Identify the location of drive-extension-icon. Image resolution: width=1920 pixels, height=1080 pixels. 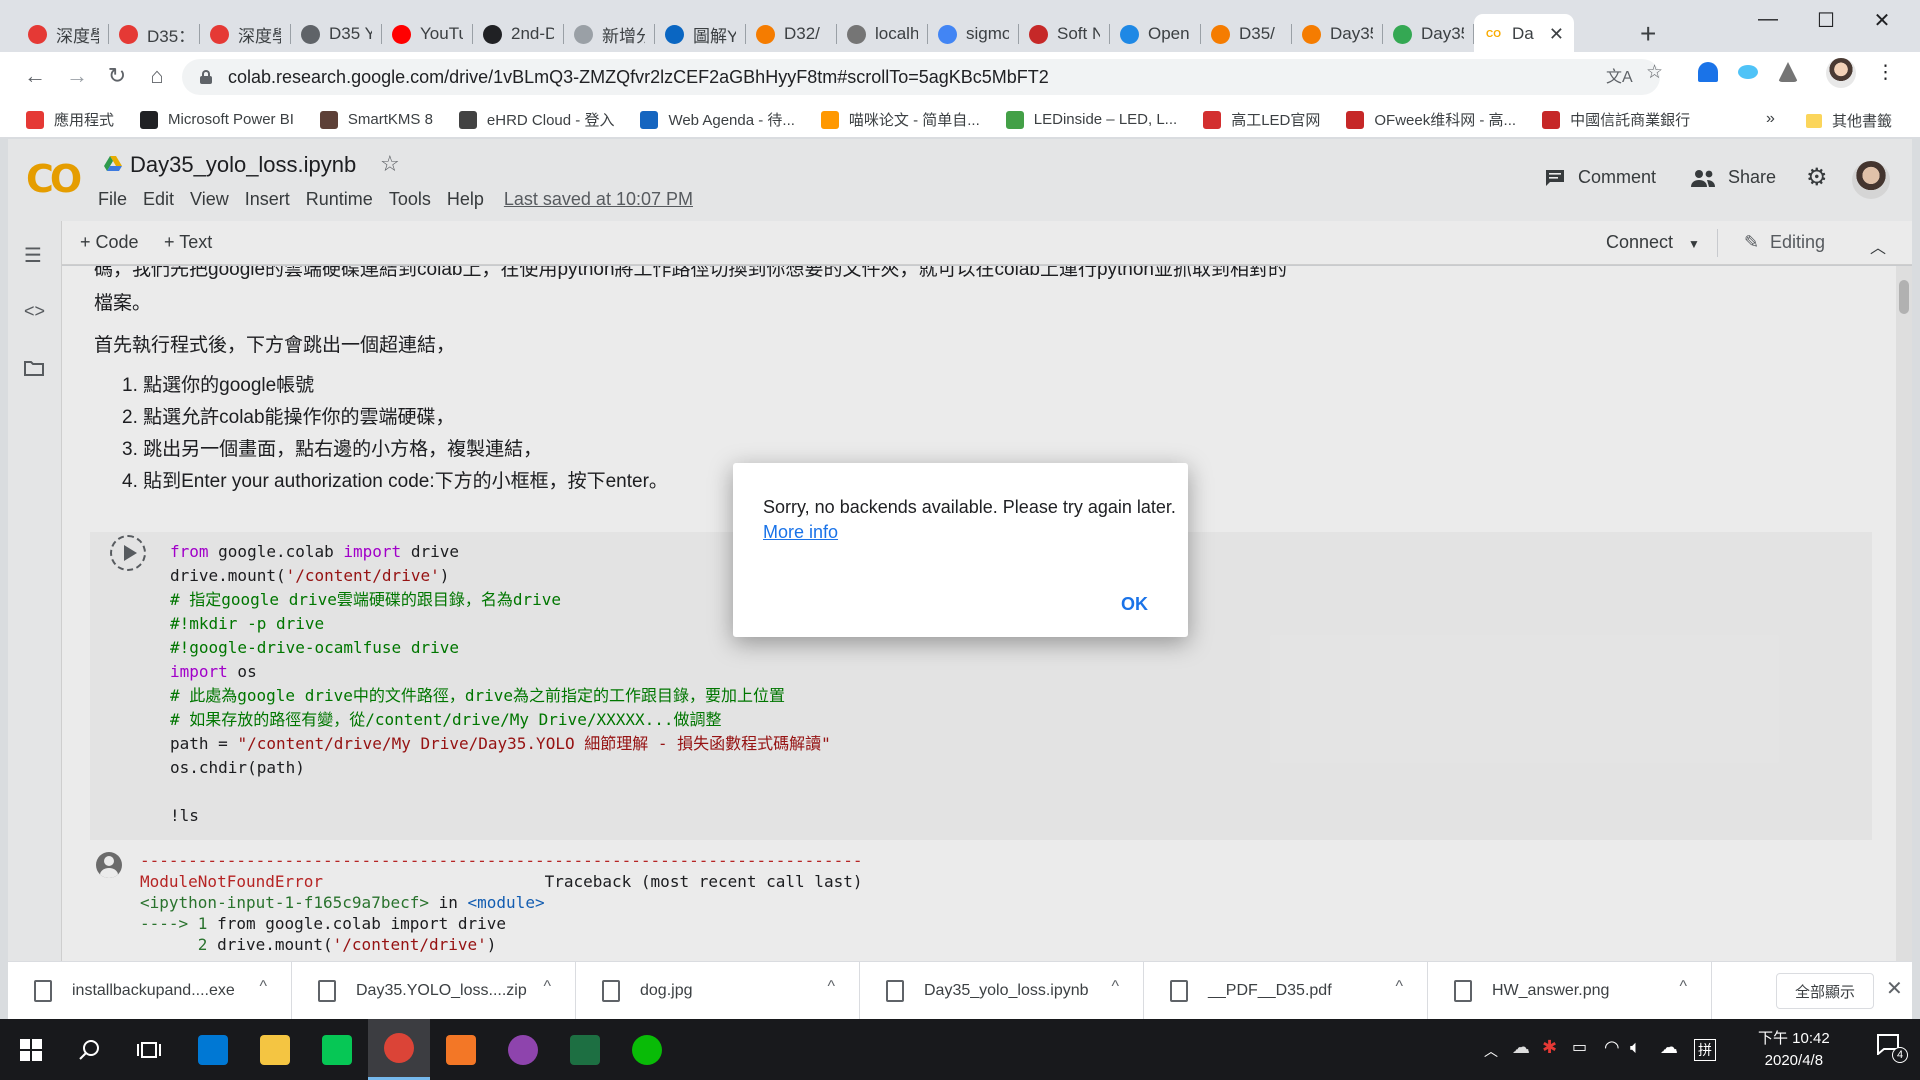
(1788, 72).